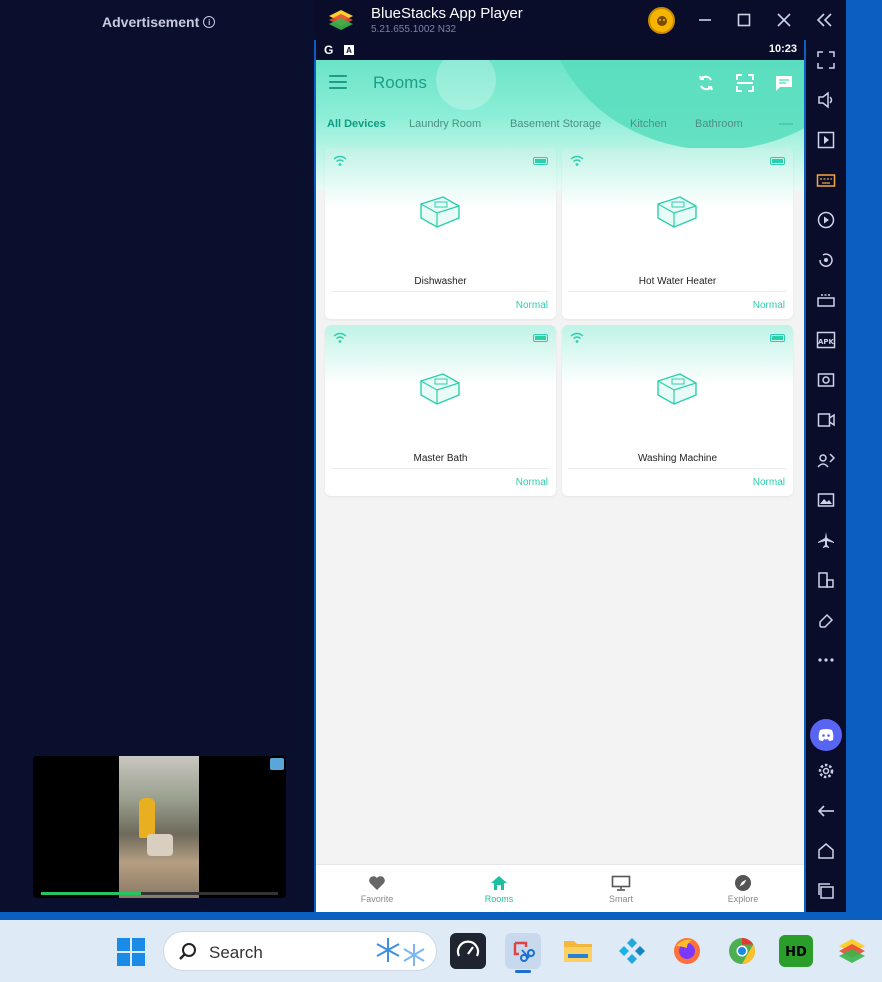  What do you see at coordinates (300, 951) in the screenshot?
I see `taskbar-search: Search` at bounding box center [300, 951].